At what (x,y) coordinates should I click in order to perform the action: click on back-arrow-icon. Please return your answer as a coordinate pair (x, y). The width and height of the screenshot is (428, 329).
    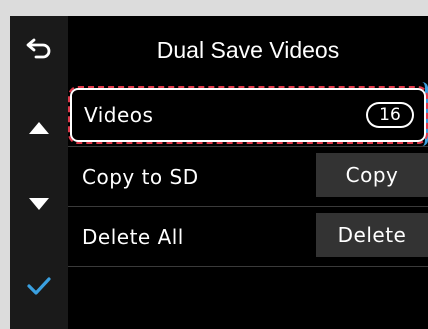
    Looking at the image, I should click on (38, 48).